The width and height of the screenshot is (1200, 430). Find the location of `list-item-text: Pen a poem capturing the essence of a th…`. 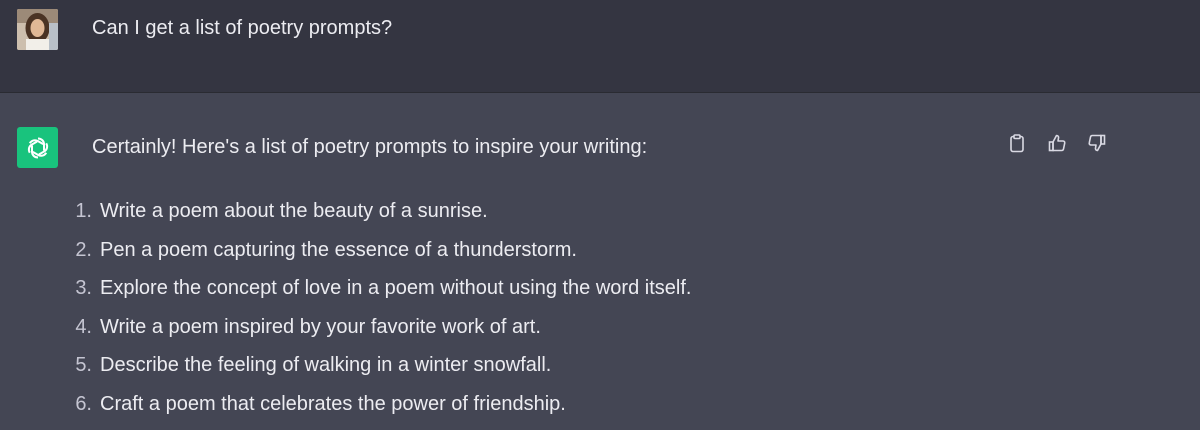

list-item-text: Pen a poem capturing the essence of a th… is located at coordinates (338, 250).